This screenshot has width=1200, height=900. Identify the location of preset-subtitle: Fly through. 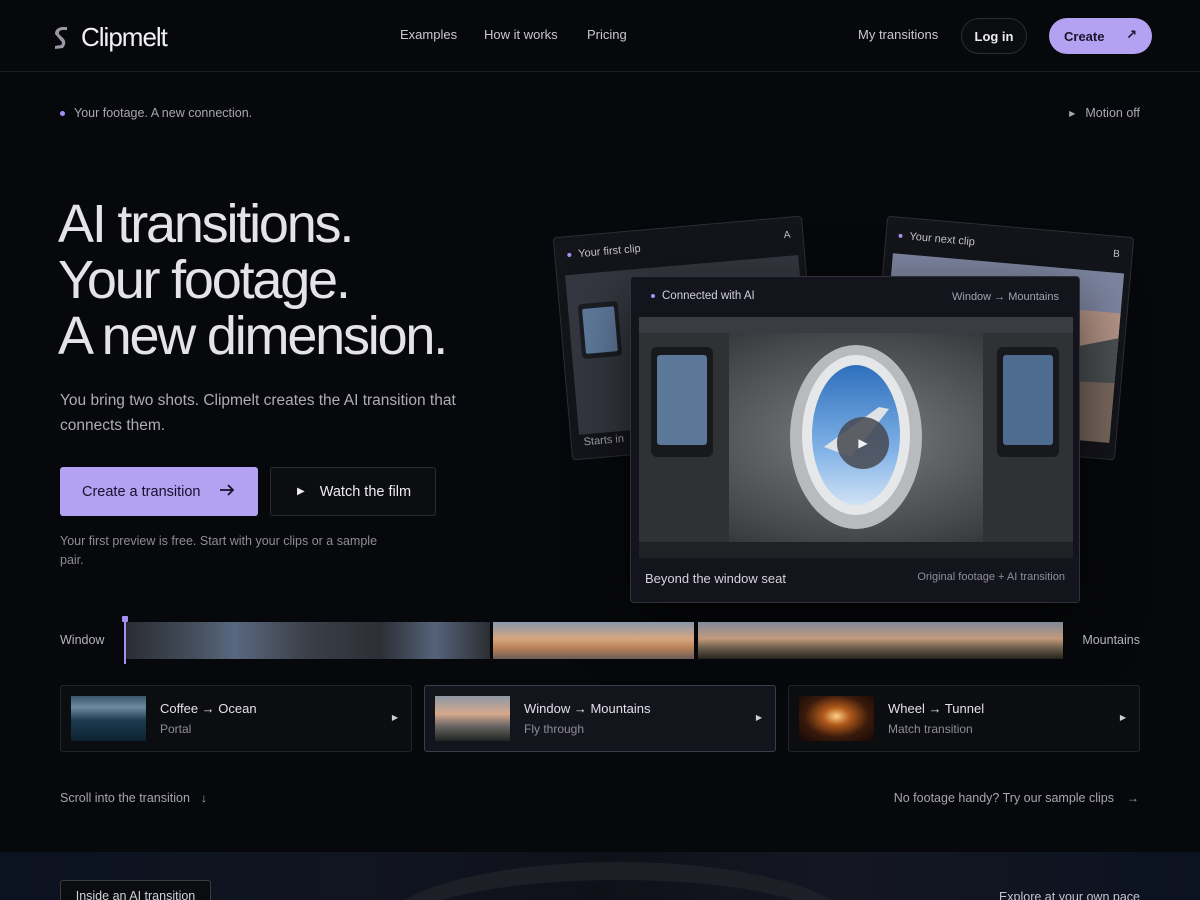
(554, 729).